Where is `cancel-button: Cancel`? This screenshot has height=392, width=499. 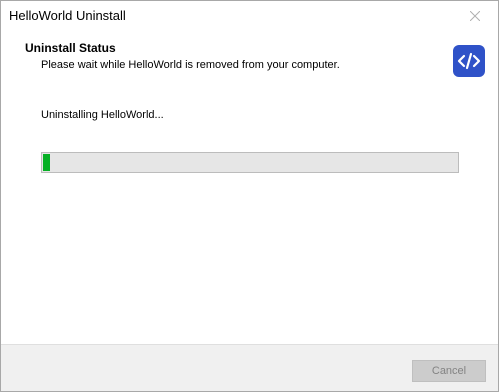 cancel-button: Cancel is located at coordinates (449, 371).